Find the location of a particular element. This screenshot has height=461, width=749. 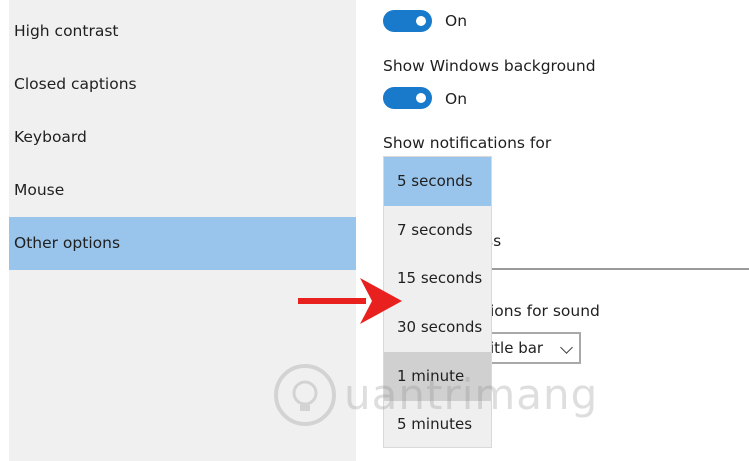

sidebar-item-keyboard: Keyboard is located at coordinates (182, 137).